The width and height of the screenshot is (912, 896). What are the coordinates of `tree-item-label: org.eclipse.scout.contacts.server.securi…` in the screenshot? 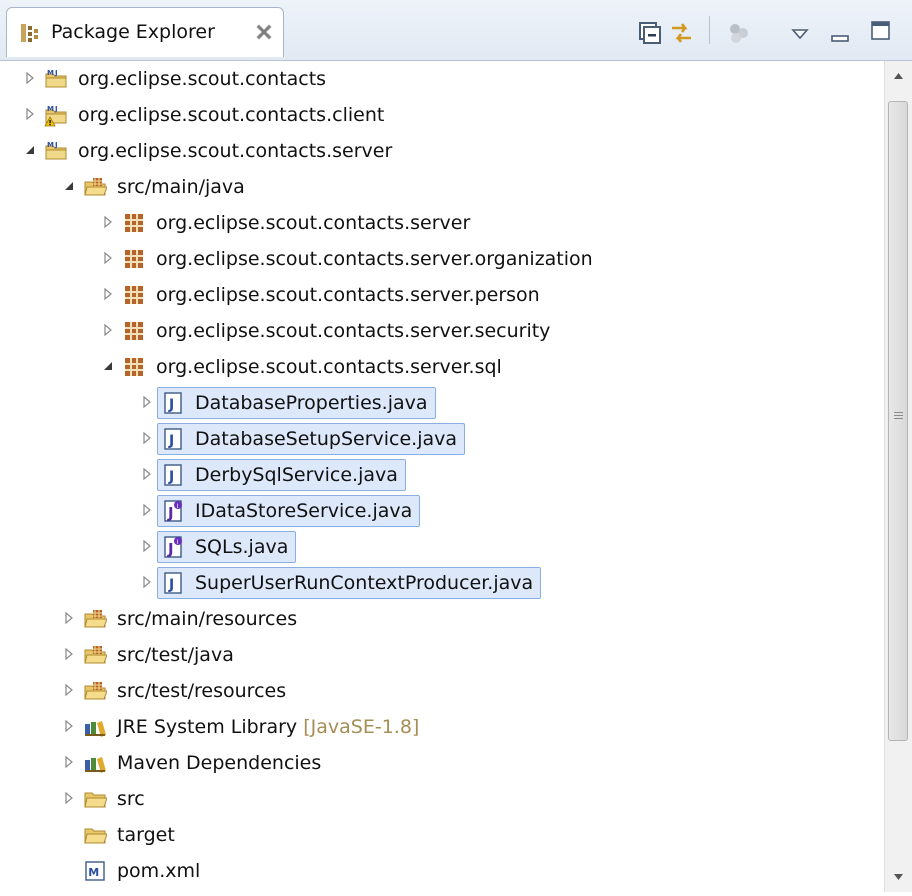 It's located at (353, 331).